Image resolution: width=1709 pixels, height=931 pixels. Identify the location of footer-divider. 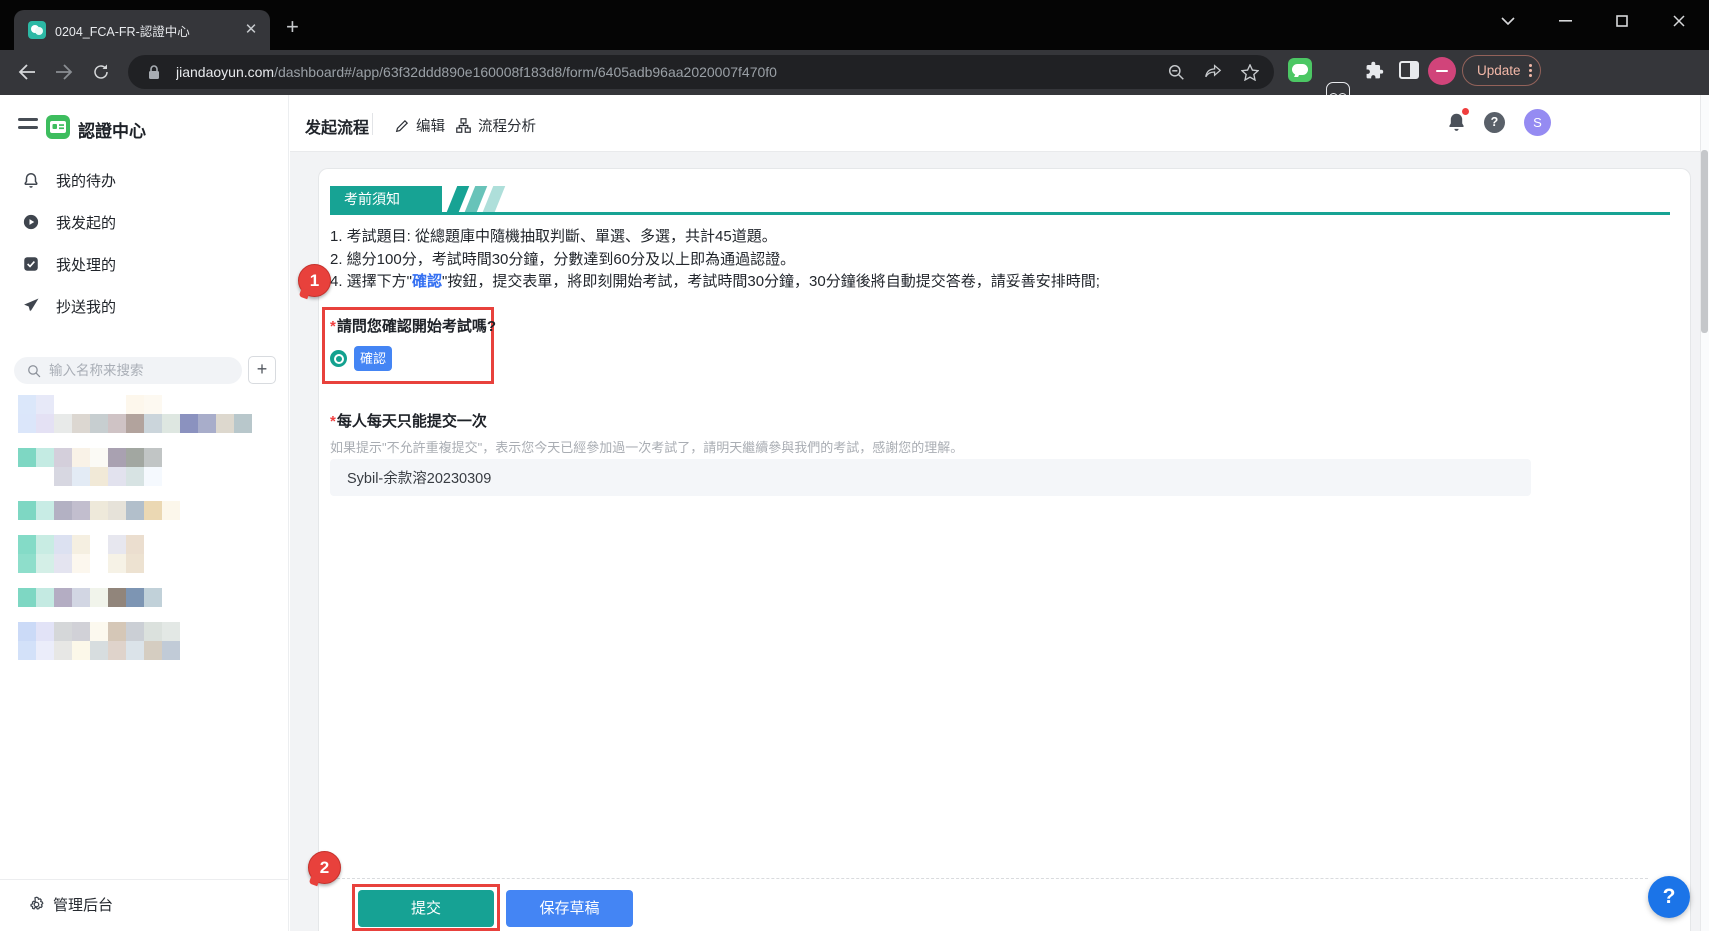
(990, 878).